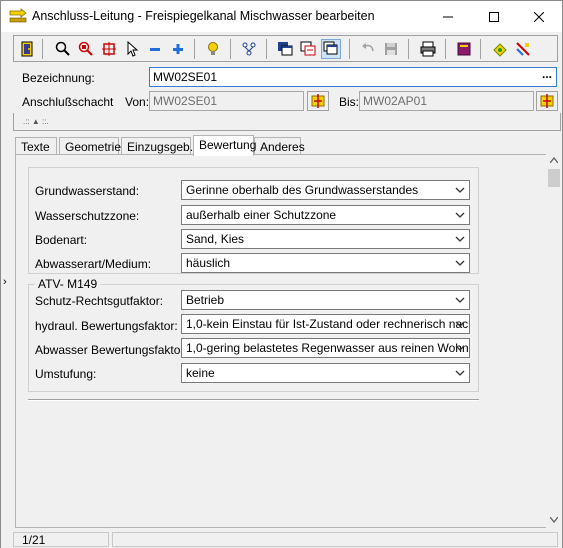 The width and height of the screenshot is (563, 548). Describe the element at coordinates (253, 400) in the screenshot. I see `divider` at that location.